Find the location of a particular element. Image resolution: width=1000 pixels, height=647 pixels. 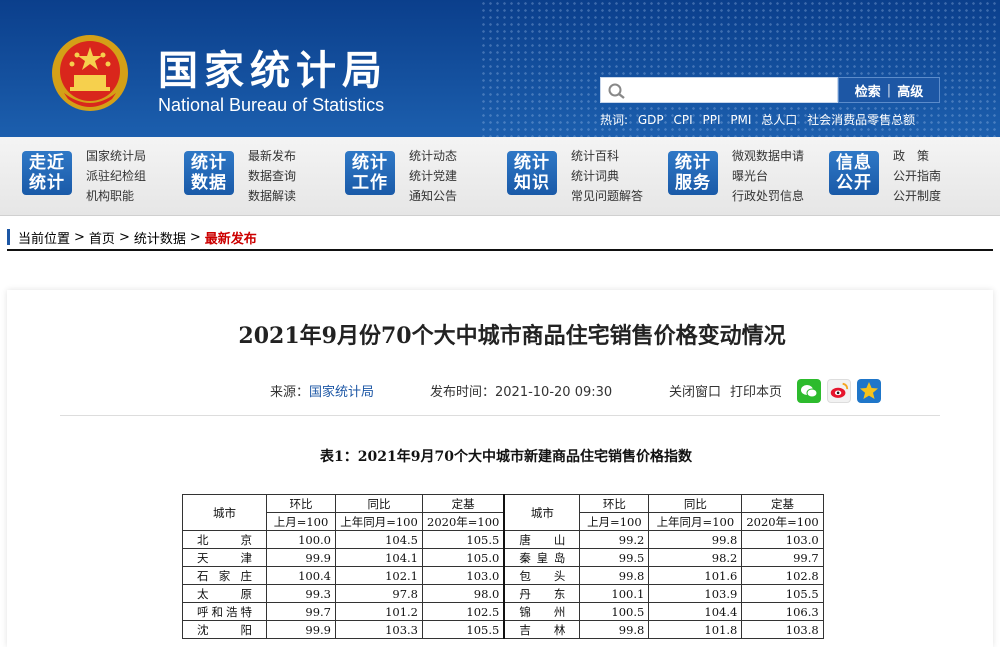

col-header-tb: 同比 is located at coordinates (379, 503).